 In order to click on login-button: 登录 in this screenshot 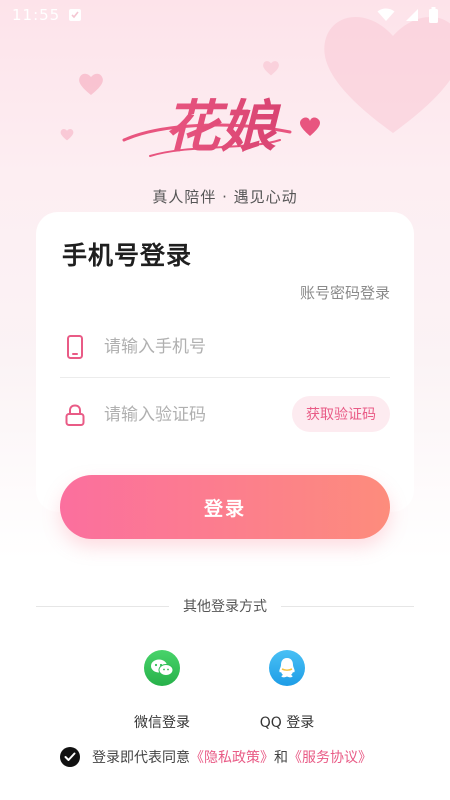, I will do `click(225, 507)`.